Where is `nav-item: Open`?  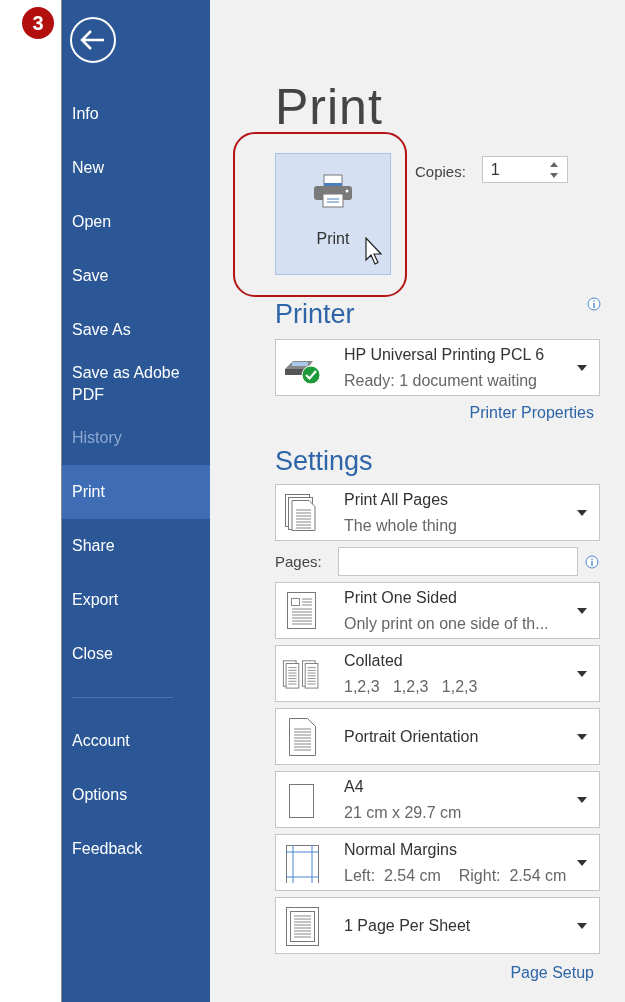 nav-item: Open is located at coordinates (127, 222).